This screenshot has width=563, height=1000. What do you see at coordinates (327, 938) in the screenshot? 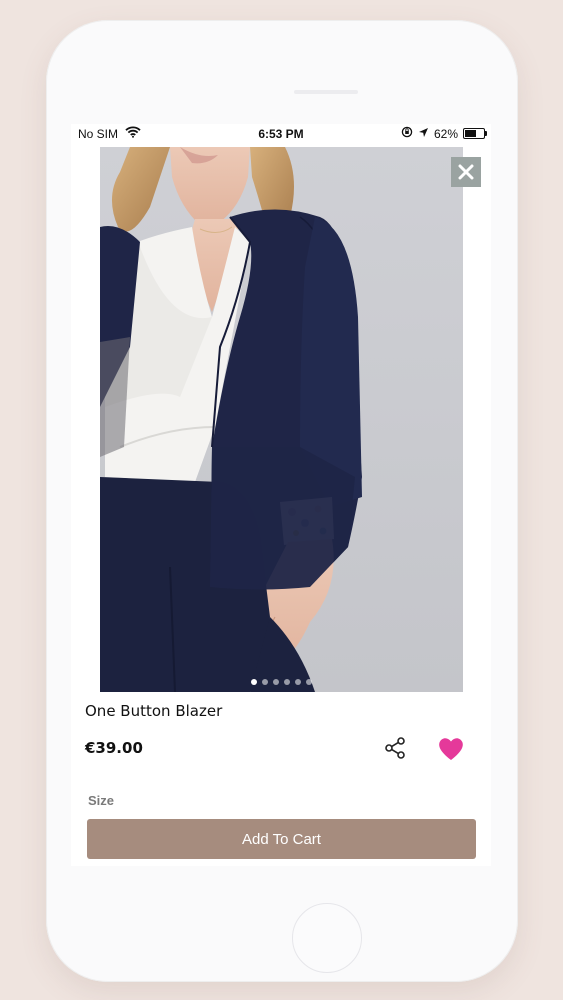
I see `home-button` at bounding box center [327, 938].